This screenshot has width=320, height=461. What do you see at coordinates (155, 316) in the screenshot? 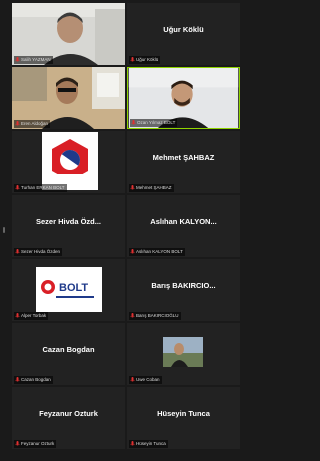
I see `participant-caption: Barış BAKIRCIOĞLU` at bounding box center [155, 316].